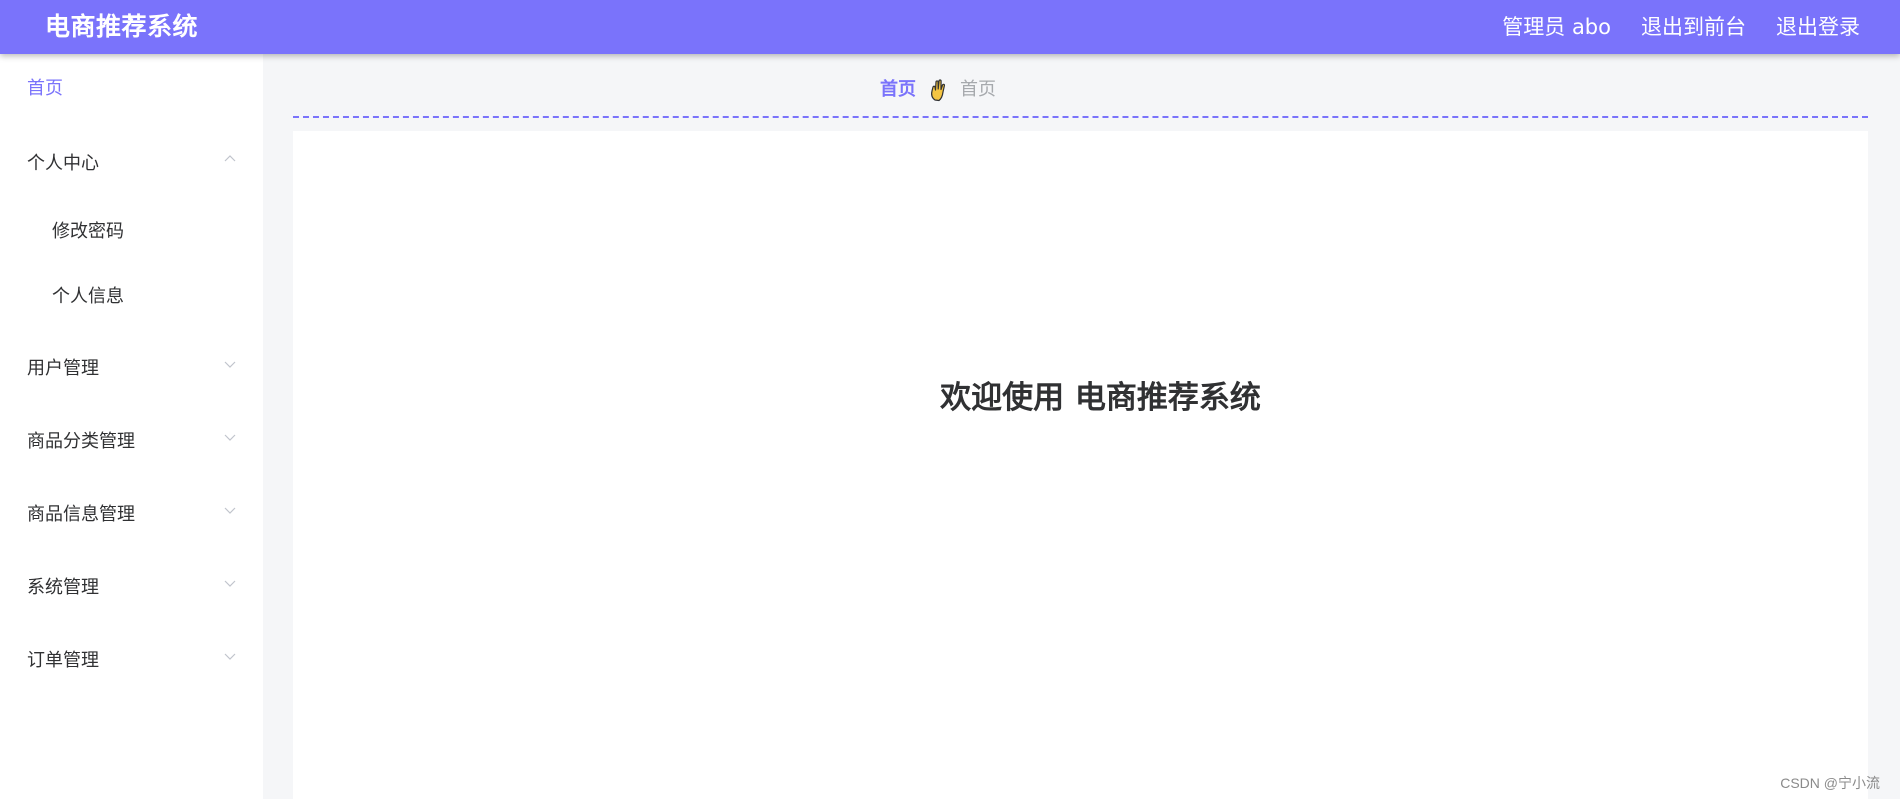  What do you see at coordinates (131, 232) in the screenshot?
I see `sidebar-item-change-password: 修改密码` at bounding box center [131, 232].